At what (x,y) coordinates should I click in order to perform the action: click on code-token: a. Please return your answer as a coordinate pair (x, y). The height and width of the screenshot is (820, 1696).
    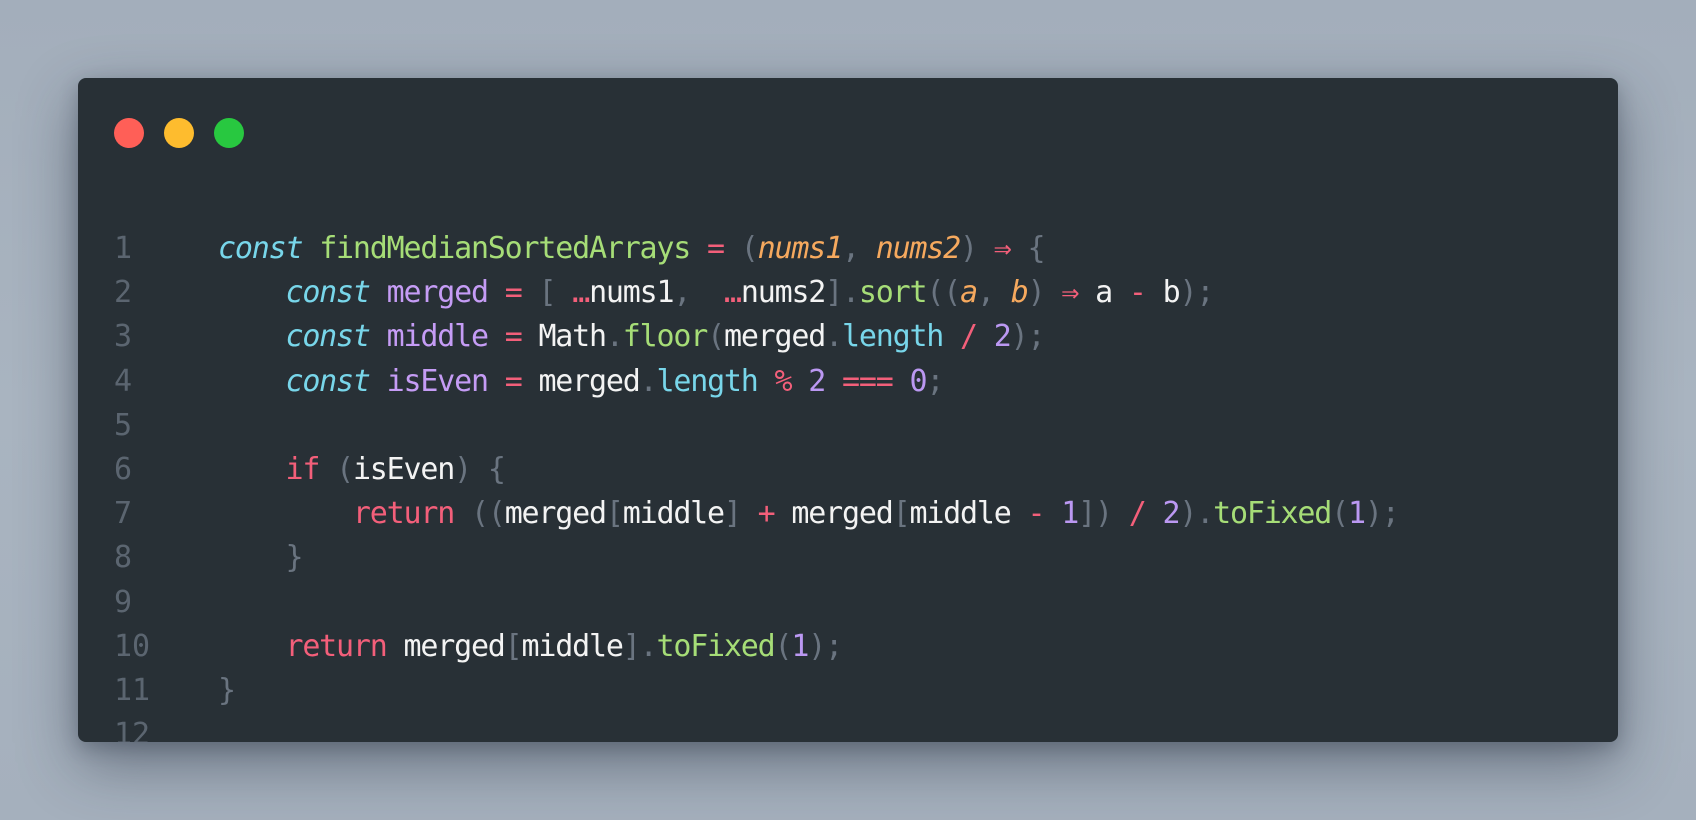
    Looking at the image, I should click on (969, 293).